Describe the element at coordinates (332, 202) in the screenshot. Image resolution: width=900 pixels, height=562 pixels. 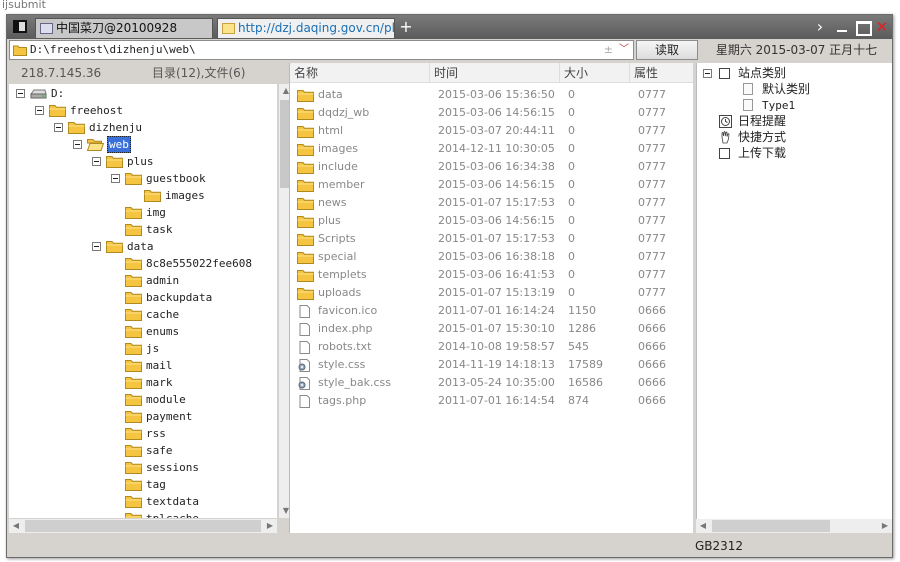
I see `file-name: news` at that location.